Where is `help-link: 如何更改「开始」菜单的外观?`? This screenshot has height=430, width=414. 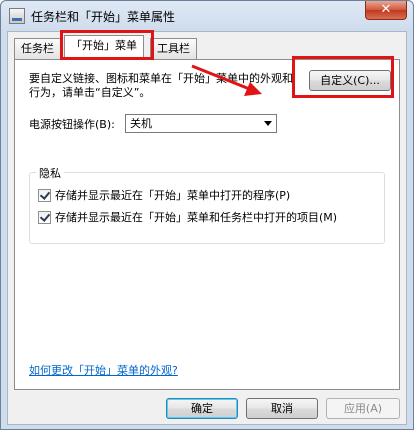
help-link: 如何更改「开始」菜单的外观? is located at coordinates (103, 370).